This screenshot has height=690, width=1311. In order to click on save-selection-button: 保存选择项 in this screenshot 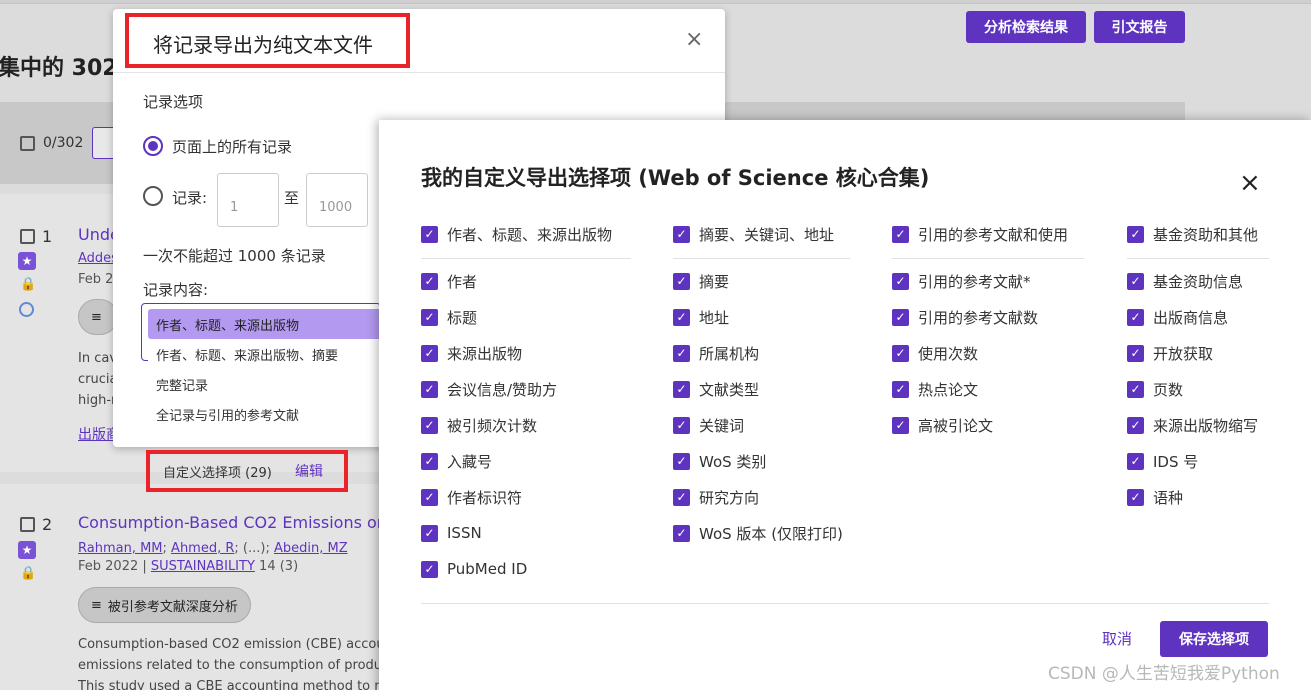, I will do `click(1214, 639)`.